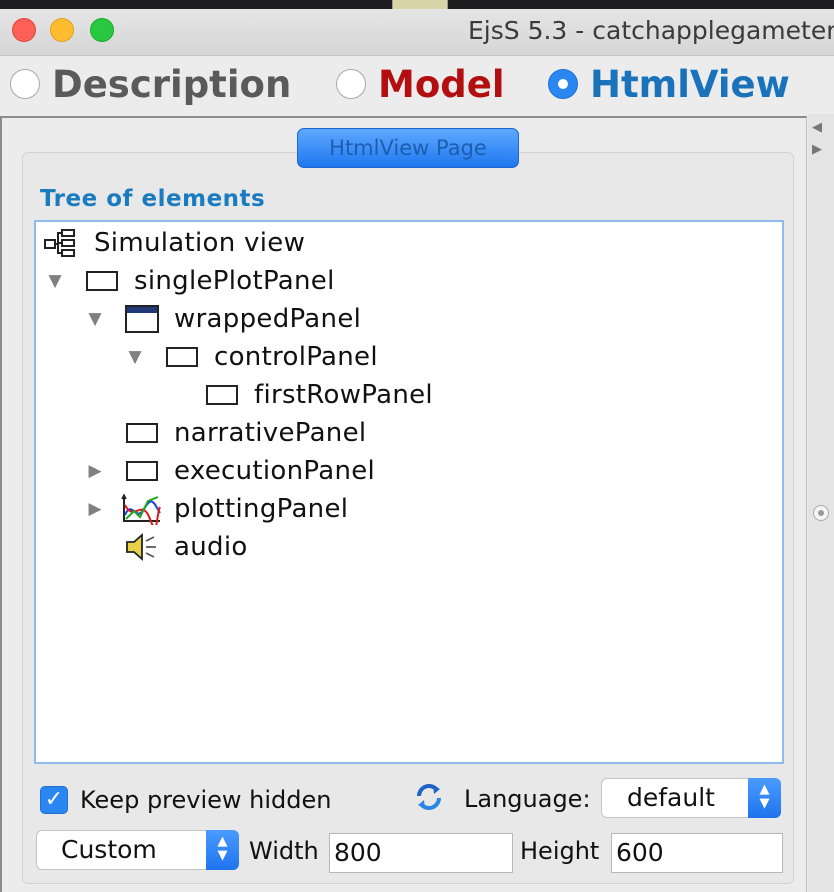 The width and height of the screenshot is (834, 892). Describe the element at coordinates (284, 851) in the screenshot. I see `width-label: Width` at that location.